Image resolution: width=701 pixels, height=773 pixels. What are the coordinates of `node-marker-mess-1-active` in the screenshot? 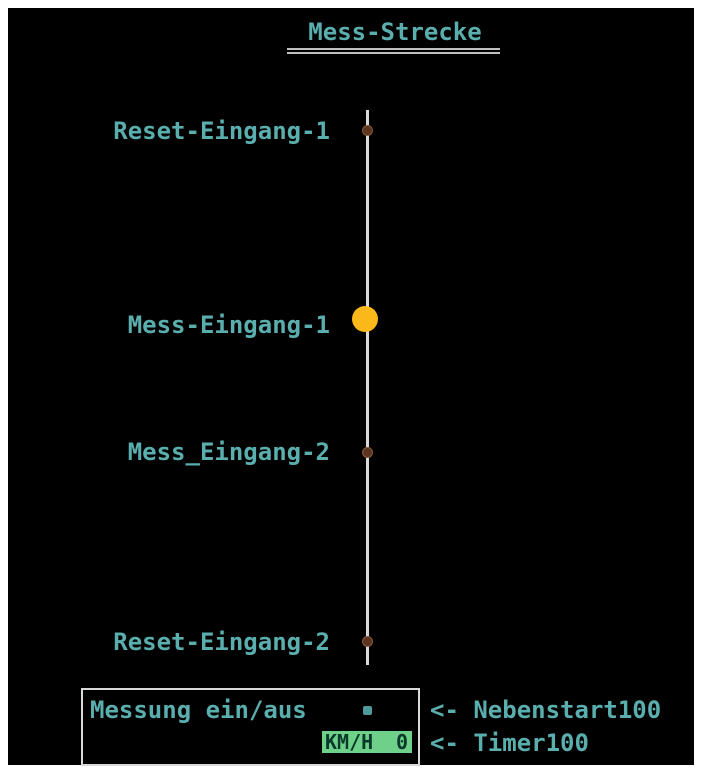 It's located at (365, 319).